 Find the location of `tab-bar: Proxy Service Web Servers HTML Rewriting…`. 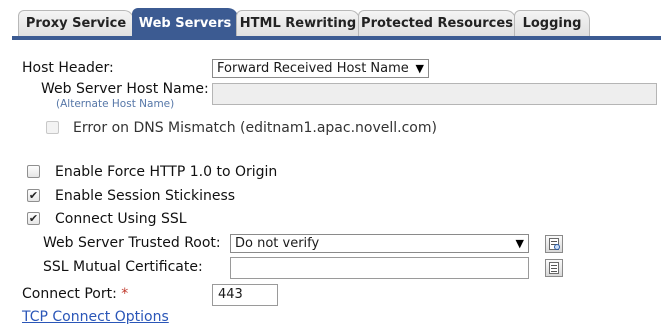

tab-bar: Proxy Service Web Servers HTML Rewriting… is located at coordinates (330, 21).